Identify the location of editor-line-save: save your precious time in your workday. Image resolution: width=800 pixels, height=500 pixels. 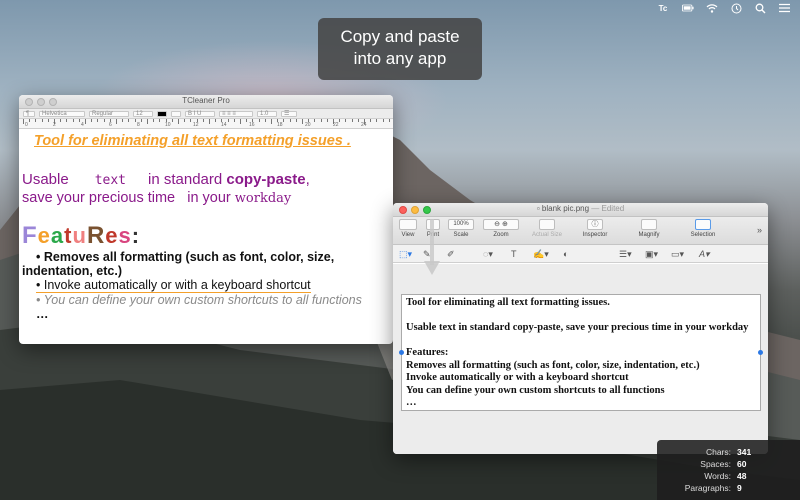
(206, 198).